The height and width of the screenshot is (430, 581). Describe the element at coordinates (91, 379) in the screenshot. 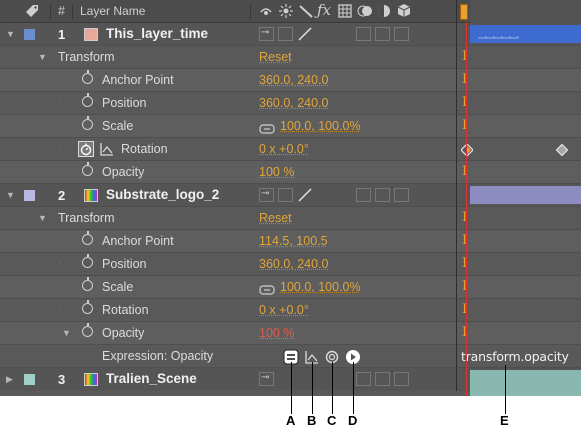

I see `footage-thumbnail-icon` at that location.